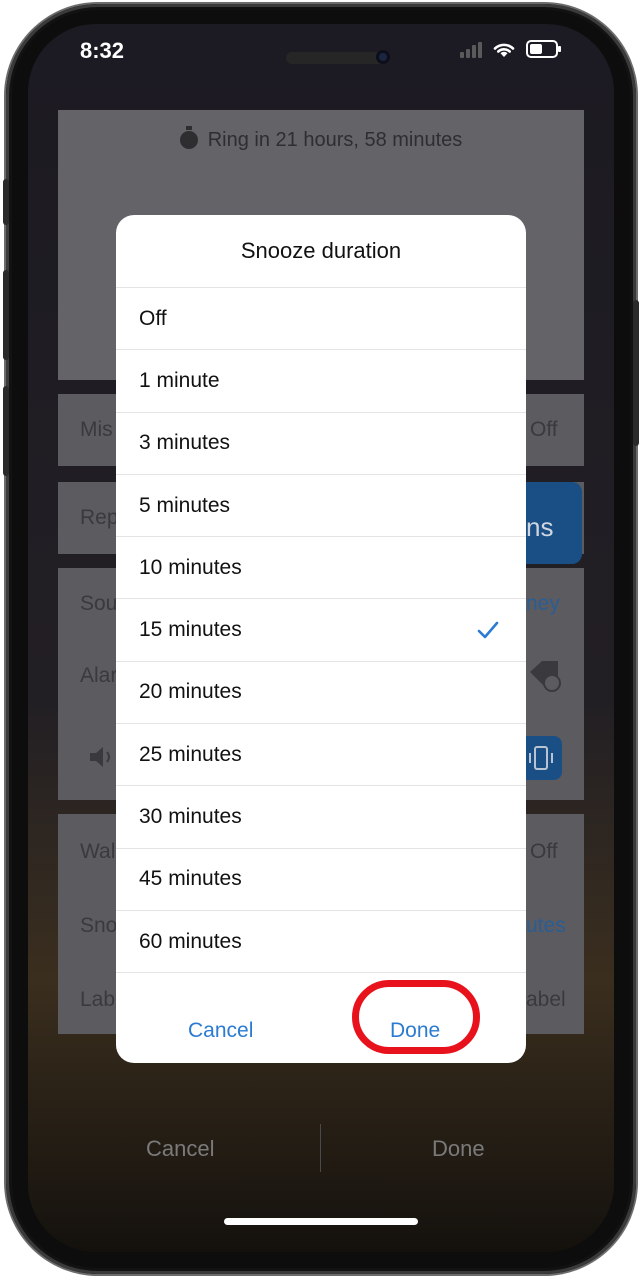  I want to click on snooze-option-label: 30 minutes, so click(190, 817).